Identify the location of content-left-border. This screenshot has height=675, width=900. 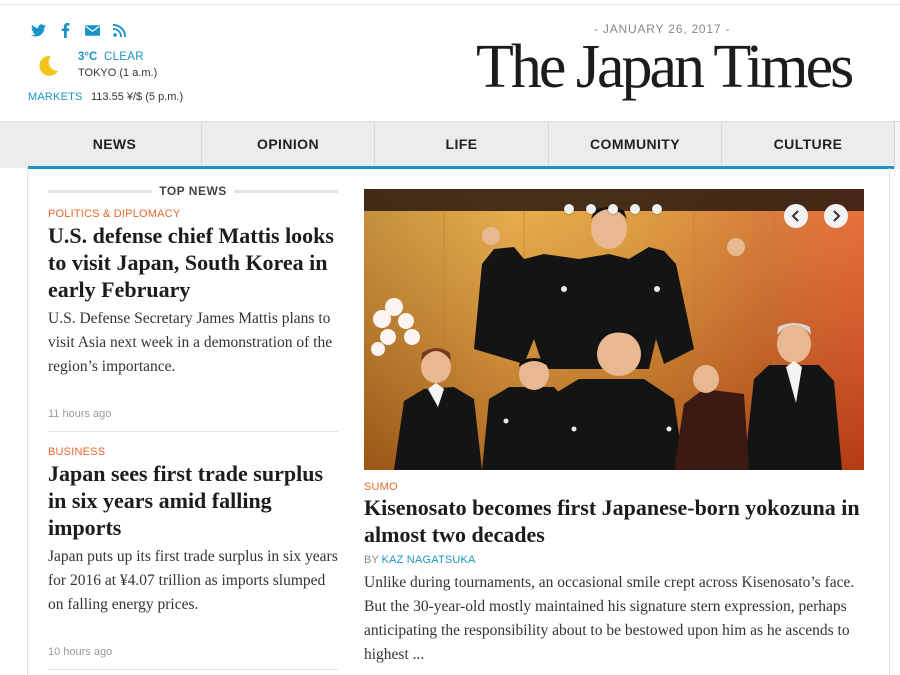
(27, 421).